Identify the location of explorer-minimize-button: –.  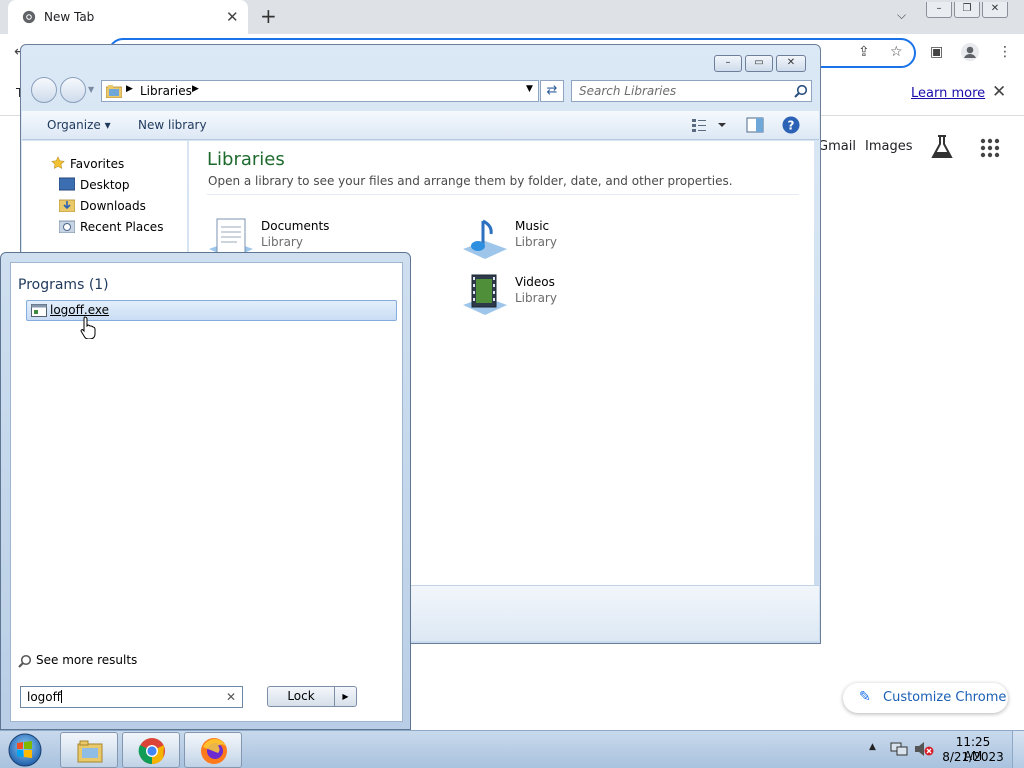
(728, 63).